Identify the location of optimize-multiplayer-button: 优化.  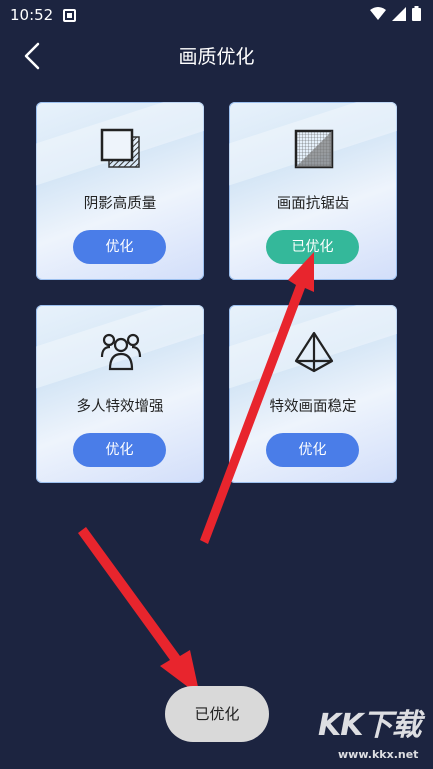
(119, 450).